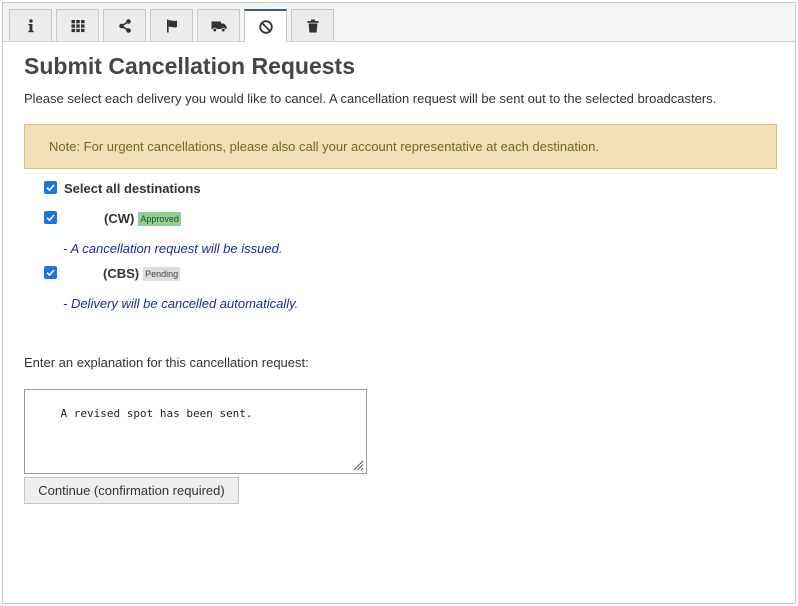 Image resolution: width=798 pixels, height=606 pixels. I want to click on destination-message: - A cancellation request will be issued., so click(173, 248).